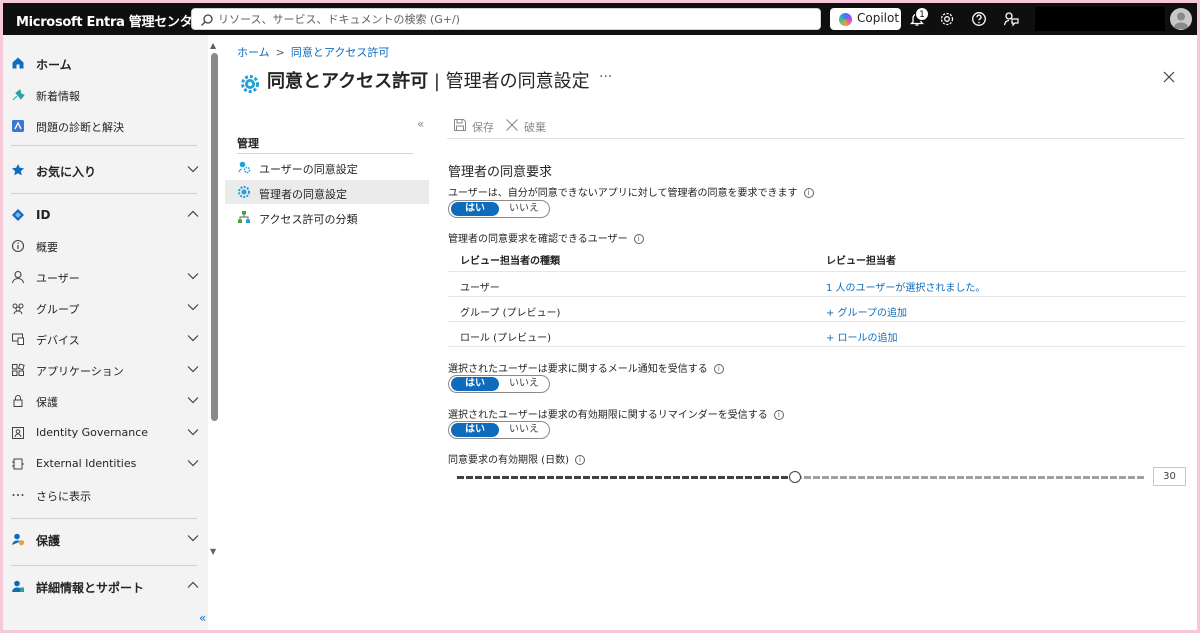 The width and height of the screenshot is (1200, 633). What do you see at coordinates (86, 463) in the screenshot?
I see `nav-label: External Identities` at bounding box center [86, 463].